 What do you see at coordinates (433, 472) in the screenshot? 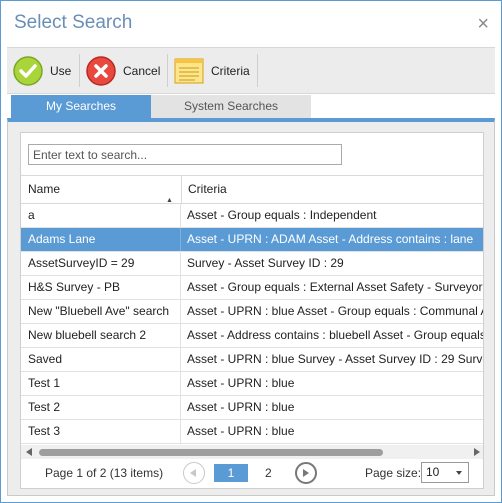
I see `page-size-value: 10` at bounding box center [433, 472].